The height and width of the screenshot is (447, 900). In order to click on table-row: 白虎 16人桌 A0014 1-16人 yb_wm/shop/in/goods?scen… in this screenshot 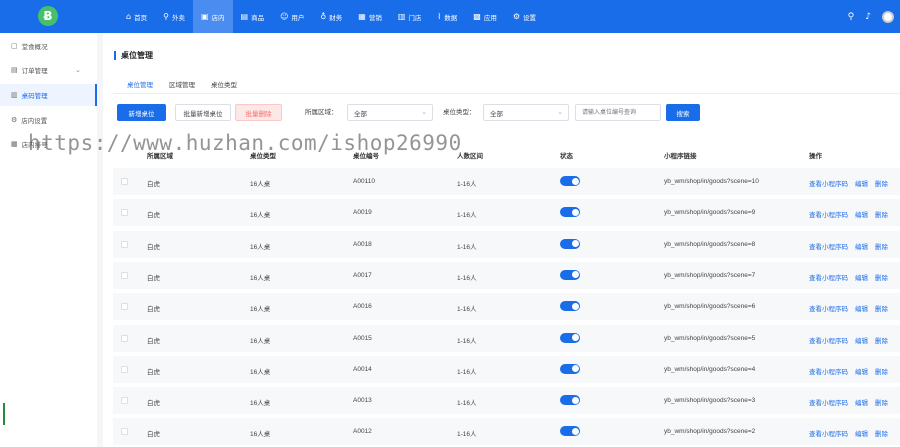, I will do `click(506, 369)`.